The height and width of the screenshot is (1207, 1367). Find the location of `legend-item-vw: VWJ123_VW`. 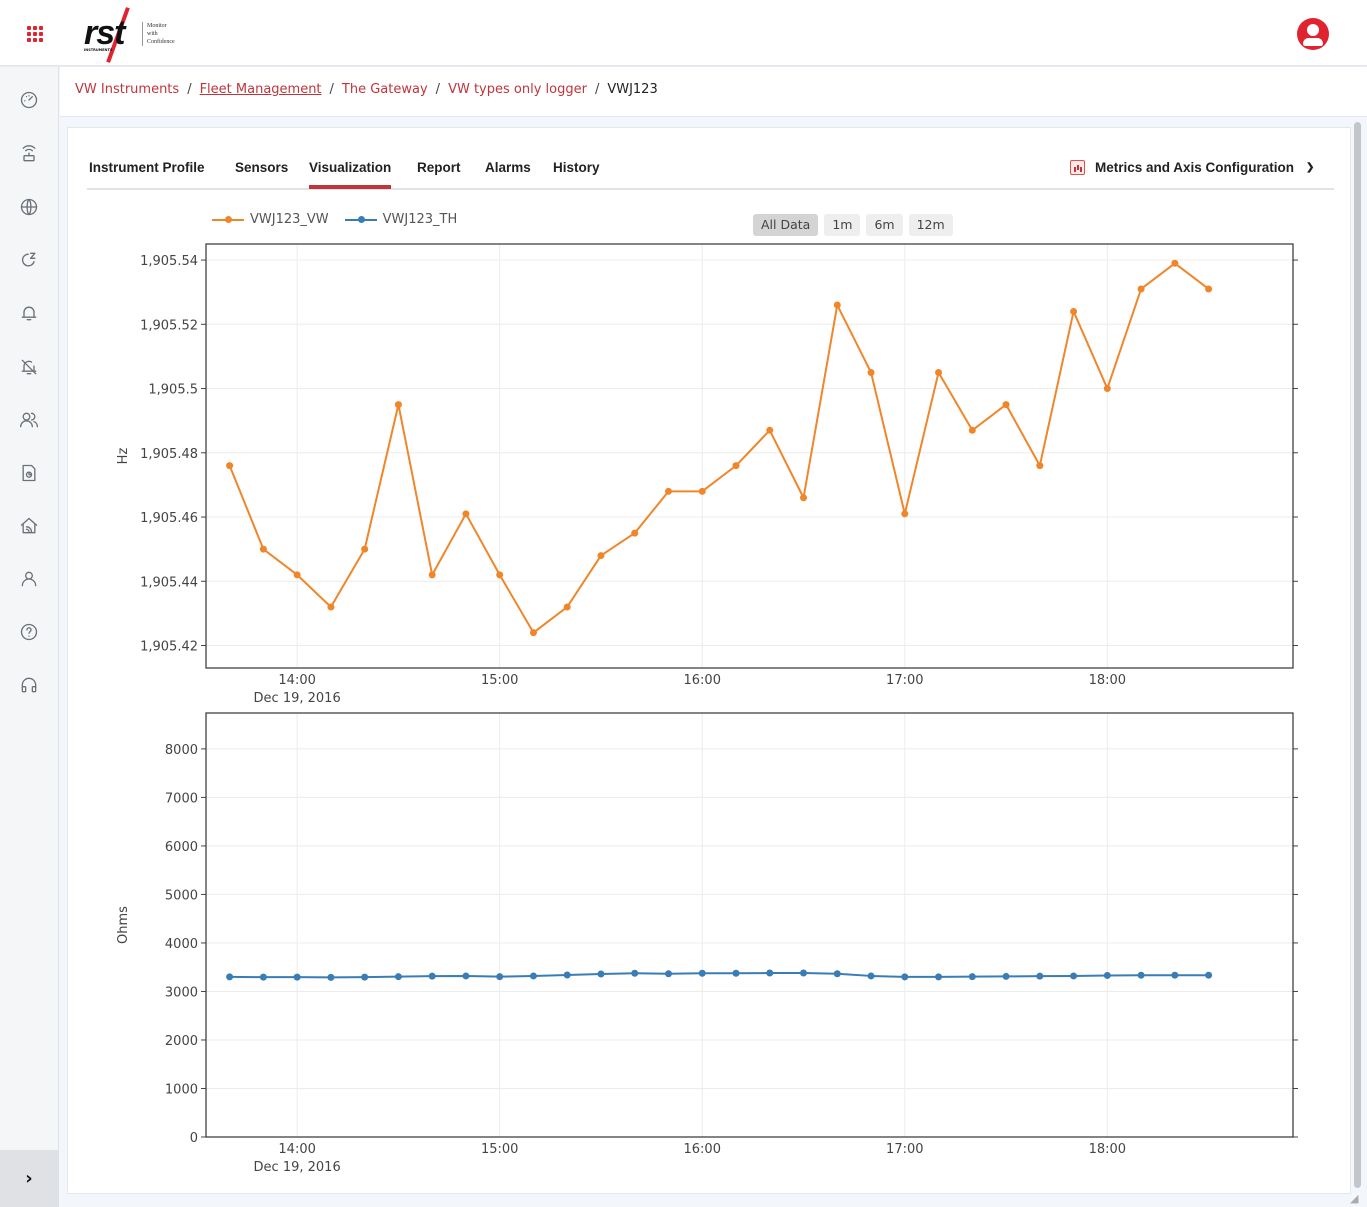

legend-item-vw: VWJ123_VW is located at coordinates (270, 219).